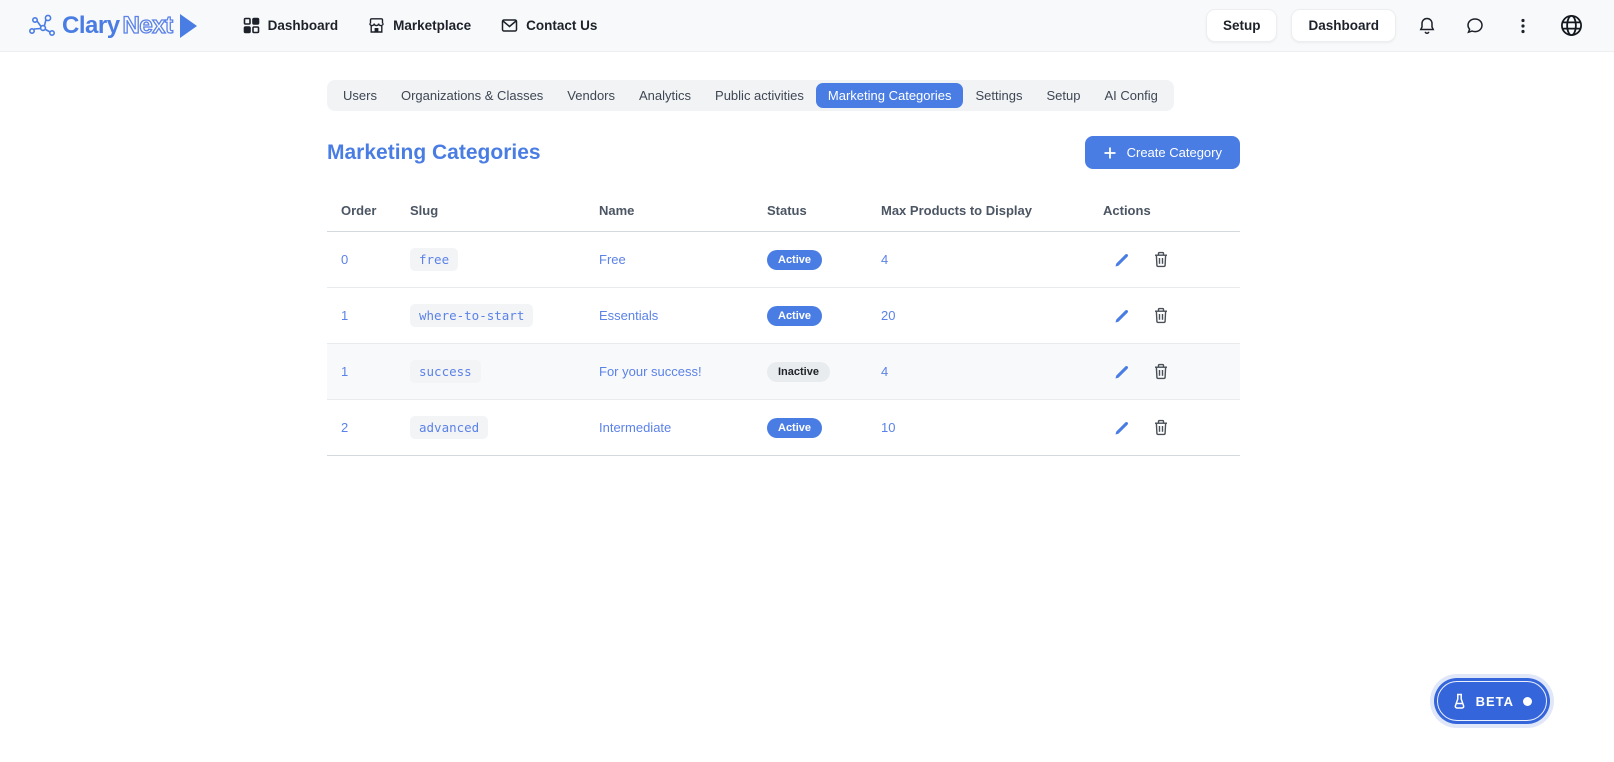  Describe the element at coordinates (562, 25) in the screenshot. I see `nav-label: Contact Us` at that location.